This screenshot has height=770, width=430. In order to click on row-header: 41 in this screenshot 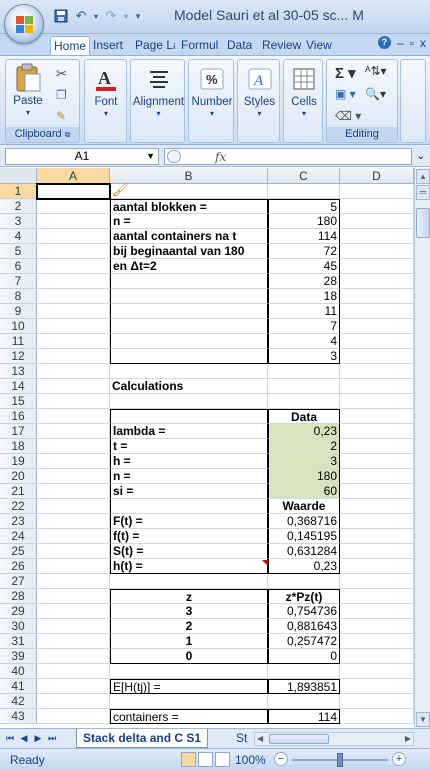, I will do `click(18, 686)`.